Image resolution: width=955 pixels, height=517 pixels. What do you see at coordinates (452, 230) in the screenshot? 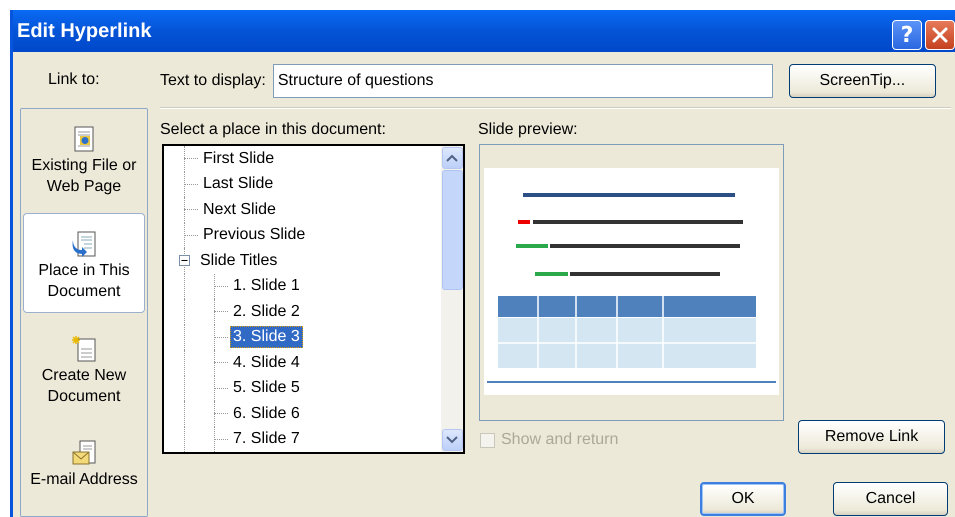
I see `scrollbar-thumb` at bounding box center [452, 230].